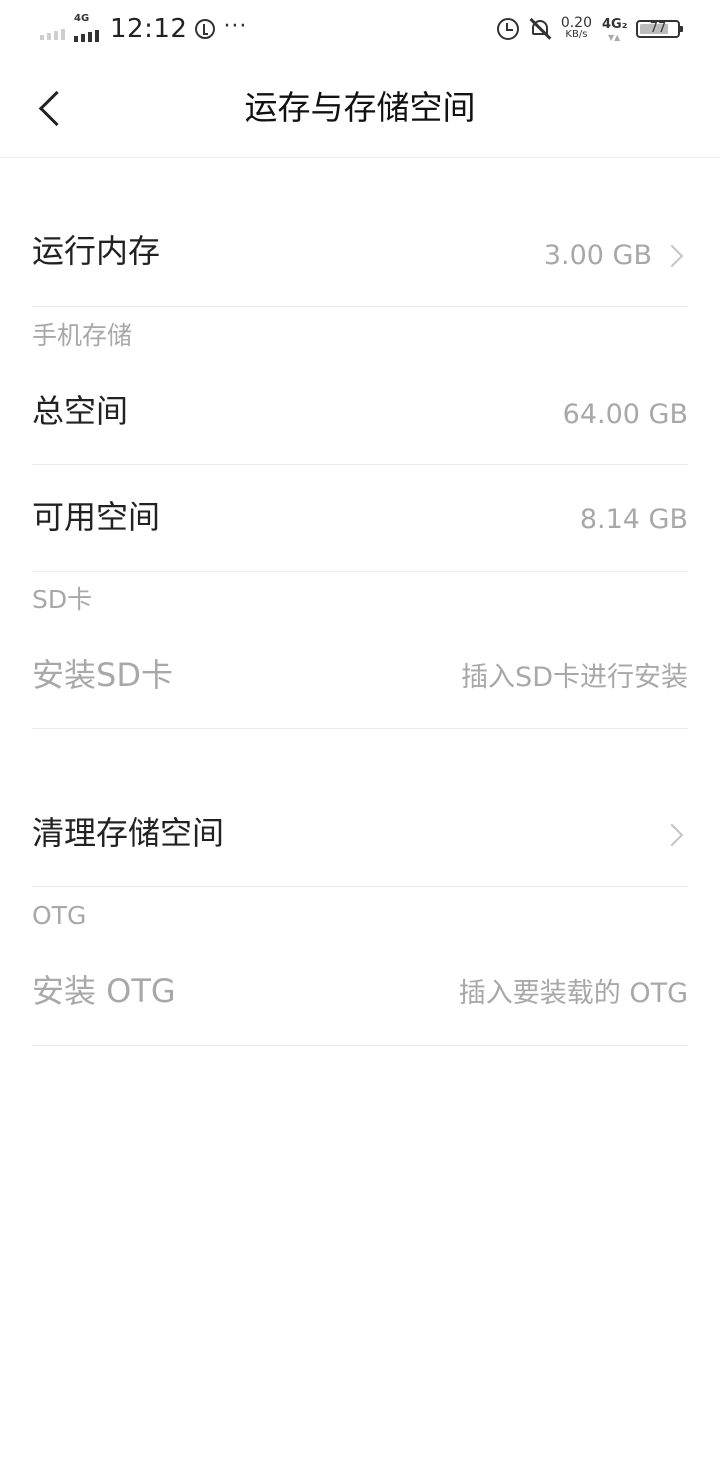 This screenshot has width=720, height=1460. I want to click on clean-storage-row: 清理存储空间, so click(360, 836).